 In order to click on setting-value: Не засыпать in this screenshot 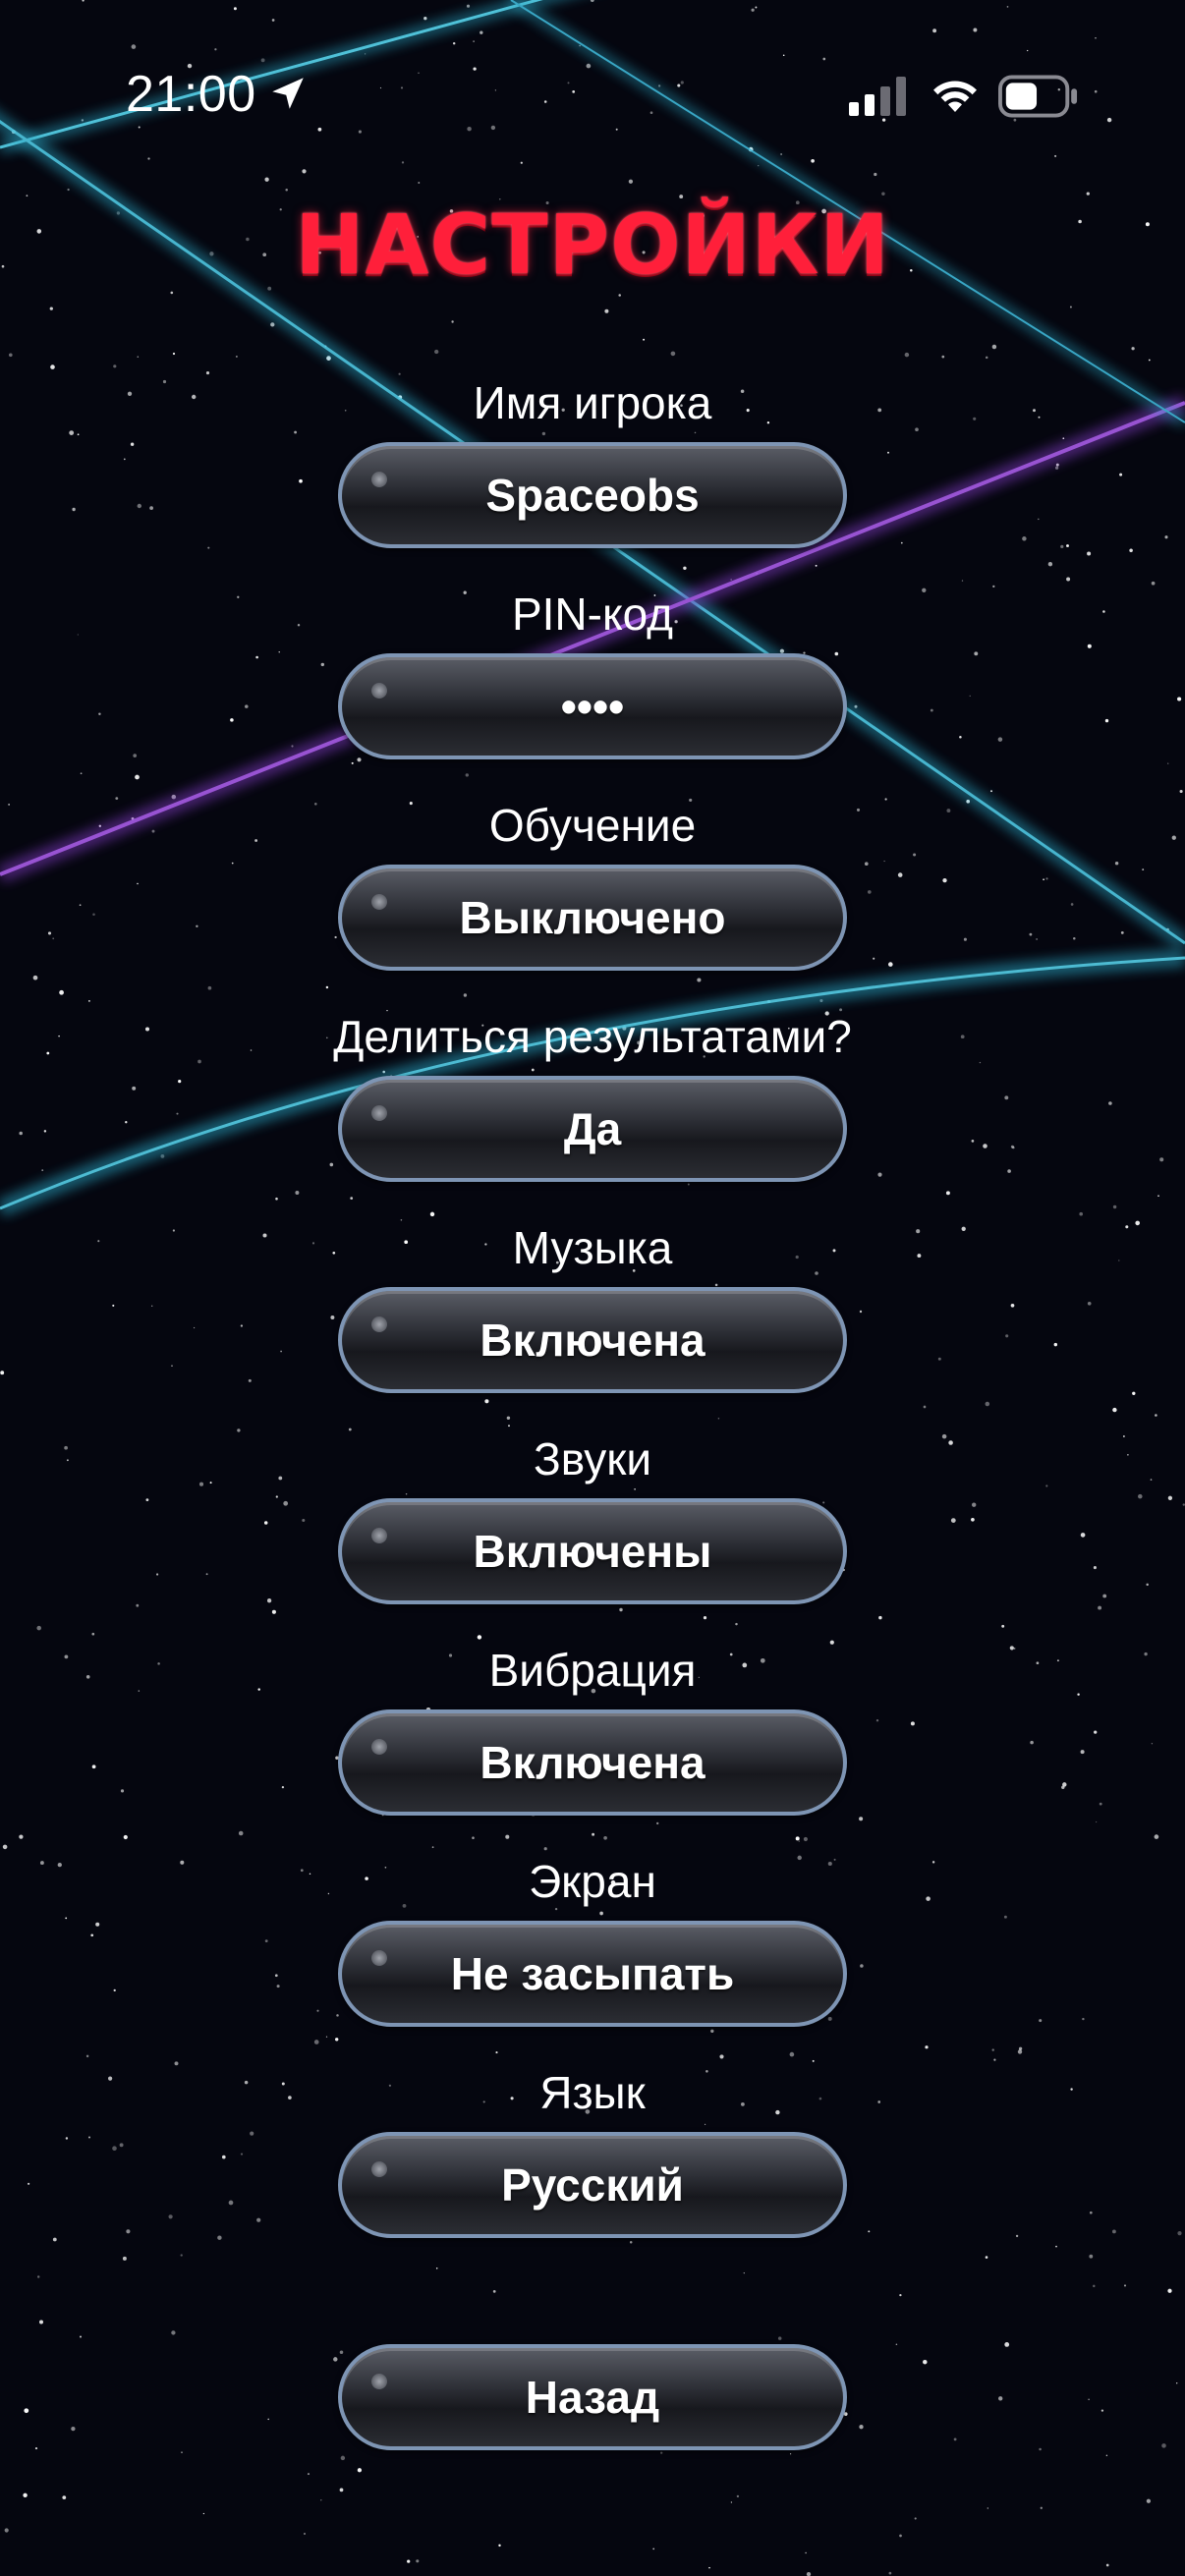, I will do `click(592, 1973)`.